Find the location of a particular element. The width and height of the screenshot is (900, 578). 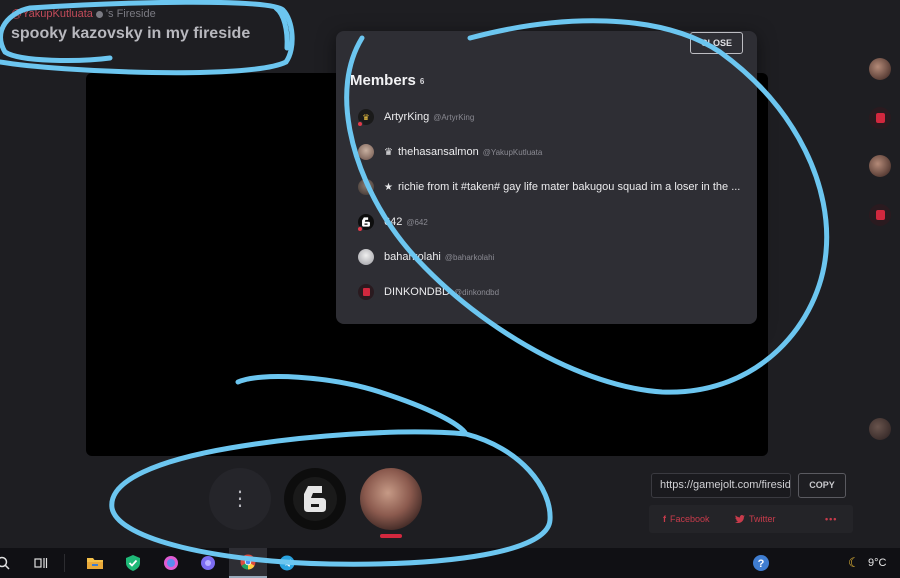

telegram-icon is located at coordinates (287, 563).